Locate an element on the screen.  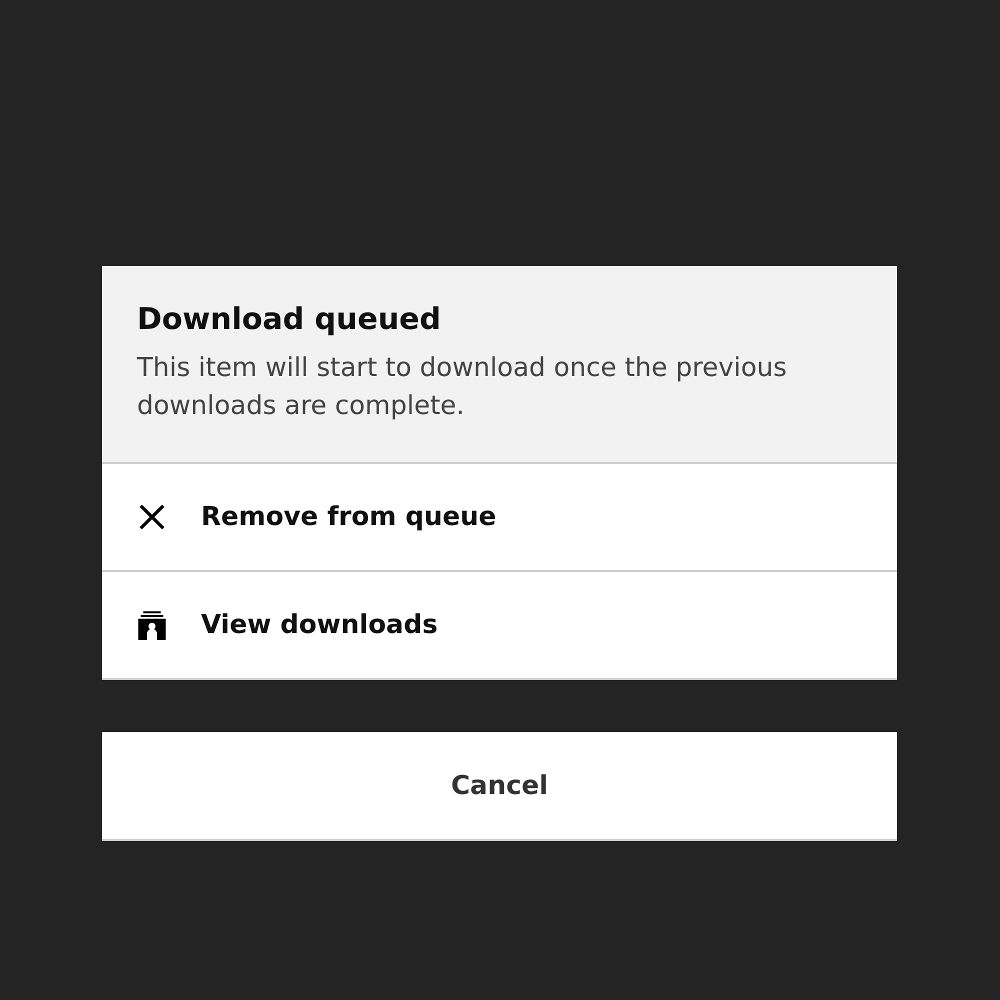
dialog-message: This item will start to download once the previous downloads are complete. is located at coordinates (462, 387).